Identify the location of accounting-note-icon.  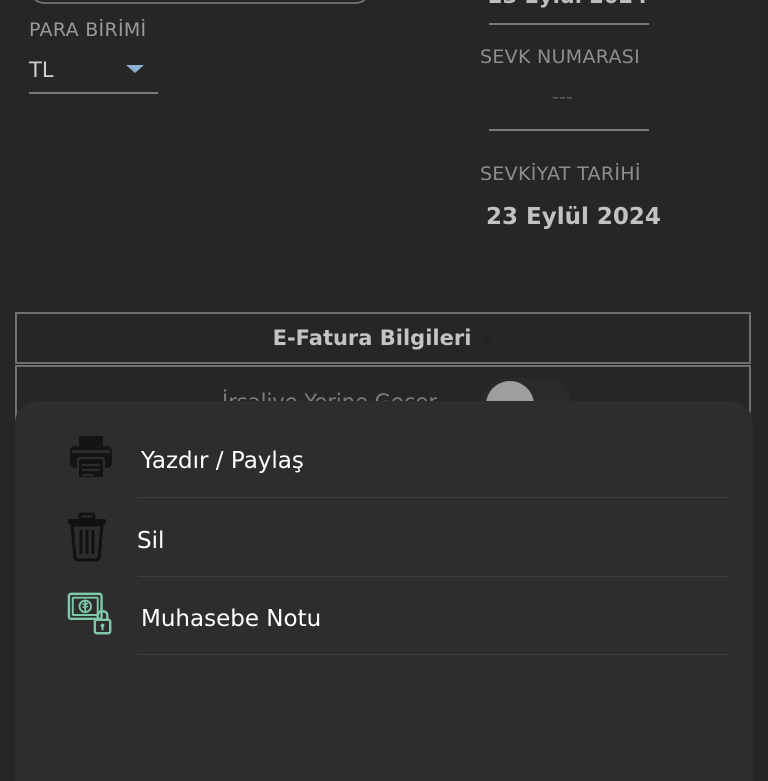
(91, 615).